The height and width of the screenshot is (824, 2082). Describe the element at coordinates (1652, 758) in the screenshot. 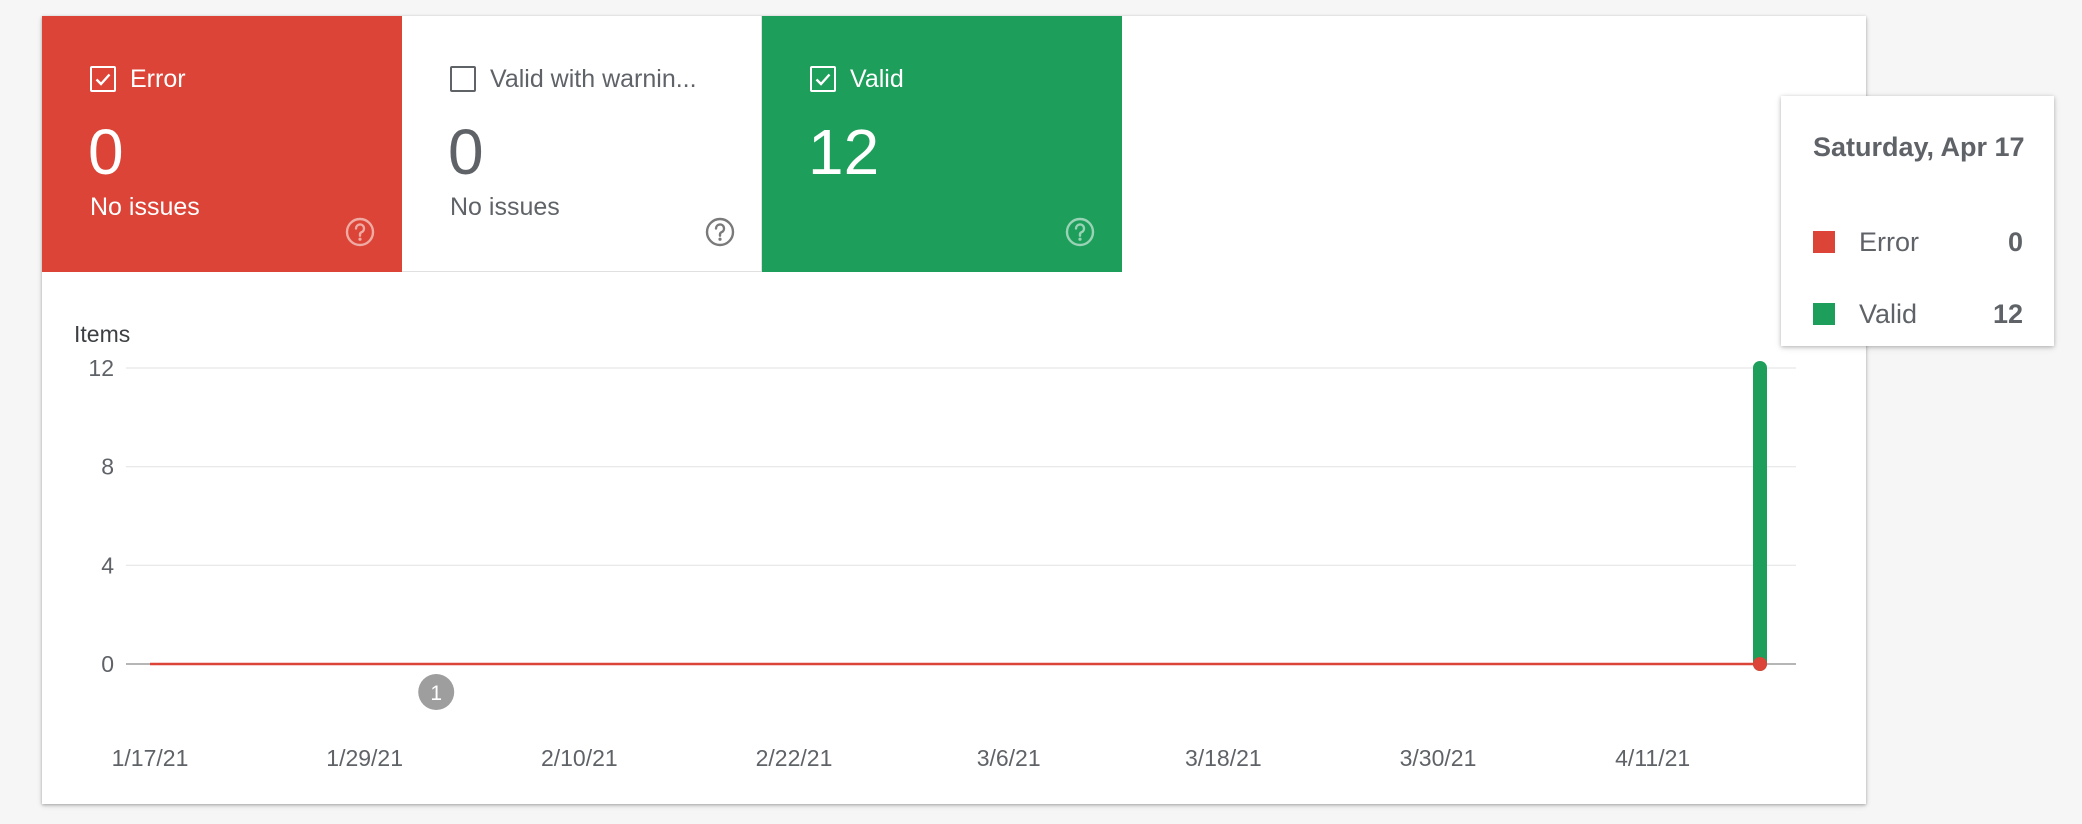

I see `x-tick-label: 4/11/21` at that location.